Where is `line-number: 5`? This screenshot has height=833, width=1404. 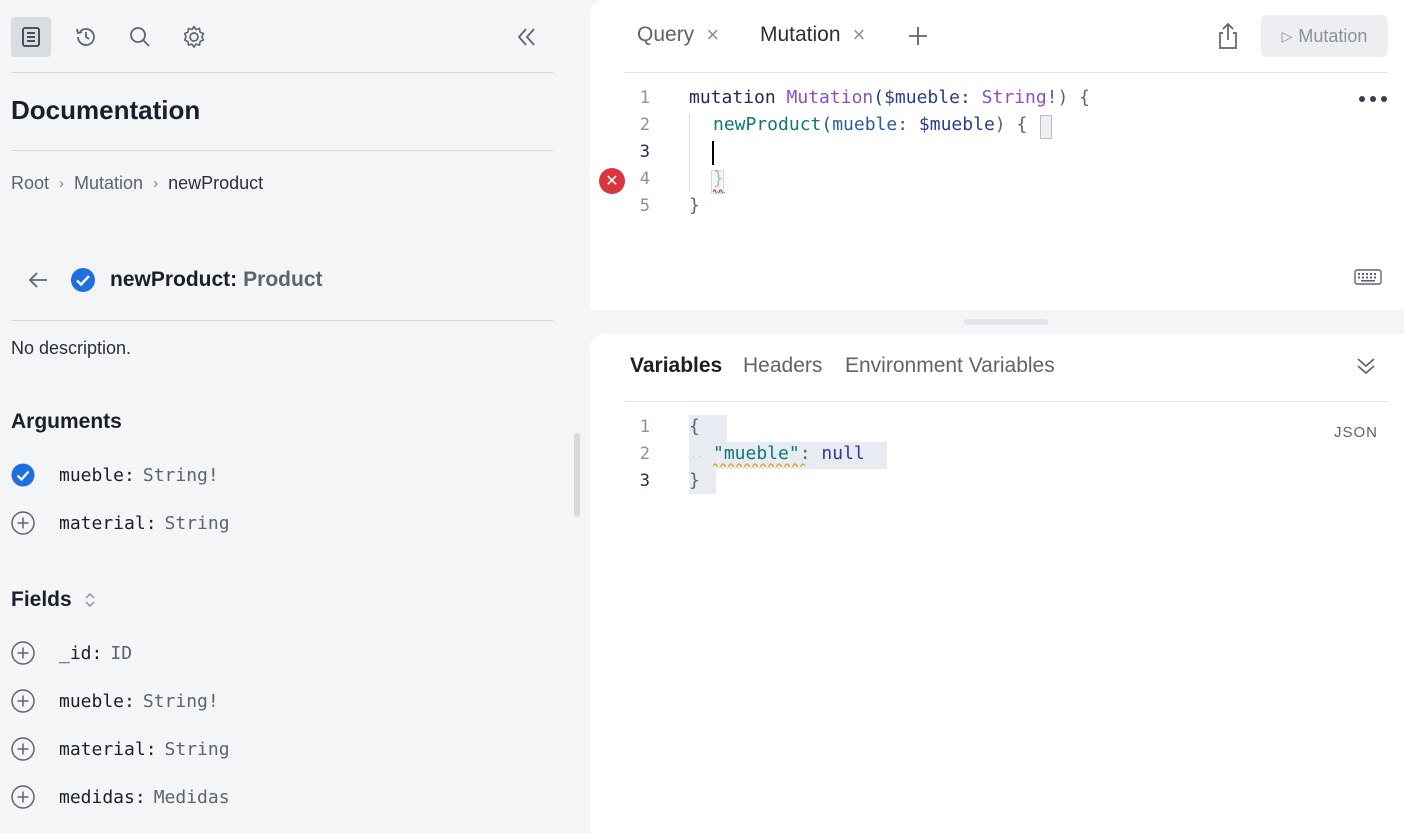
line-number: 5 is located at coordinates (644, 206).